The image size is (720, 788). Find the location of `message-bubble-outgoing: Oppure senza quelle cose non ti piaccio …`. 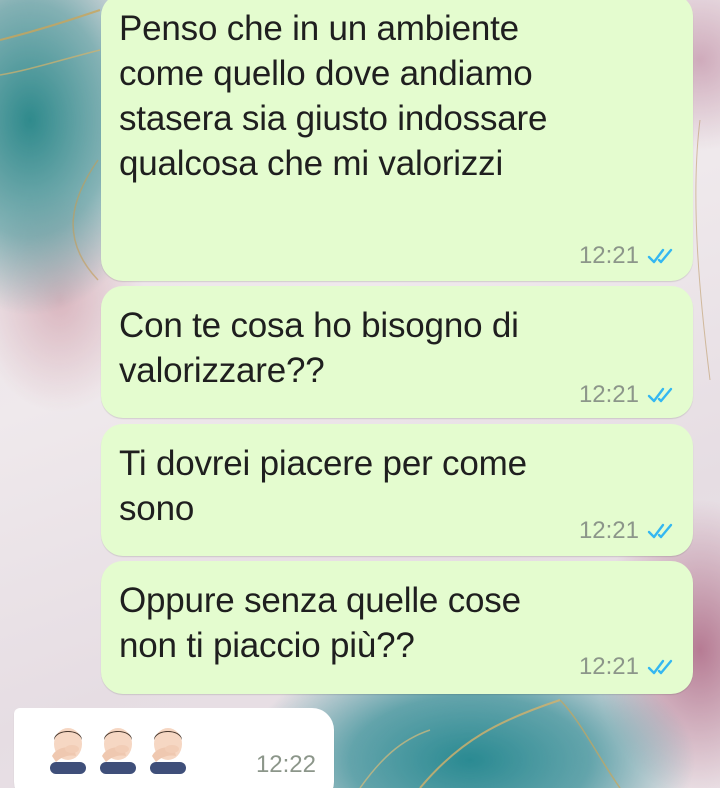

message-bubble-outgoing: Oppure senza quelle cose non ti piaccio … is located at coordinates (397, 627).